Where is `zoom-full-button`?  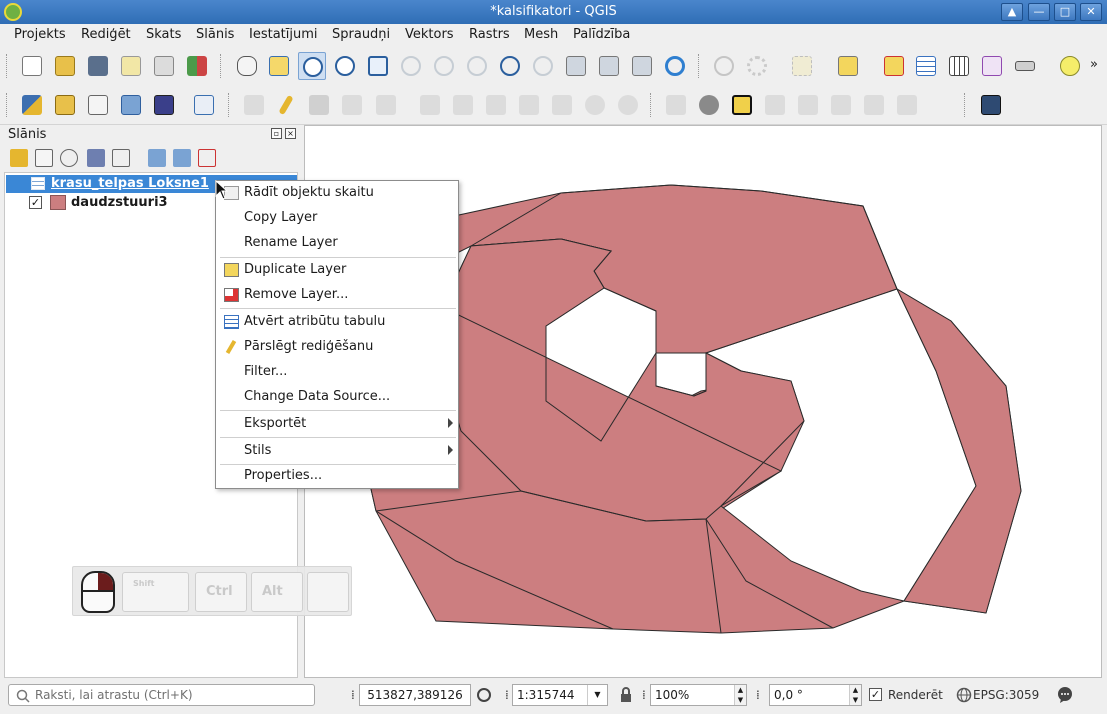
zoom-full-button is located at coordinates (378, 66).